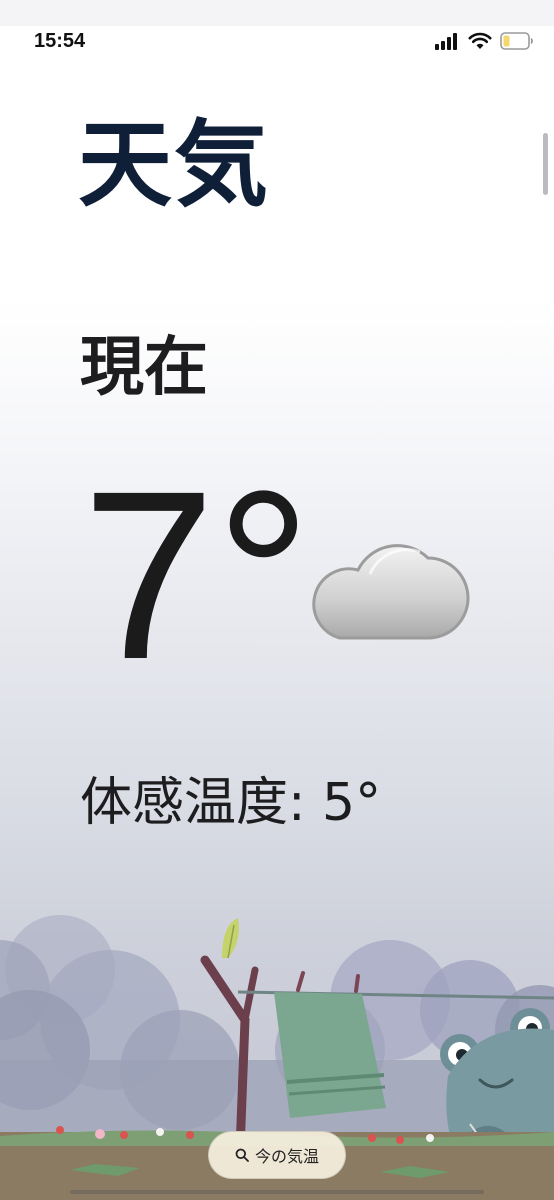  What do you see at coordinates (60, 41) in the screenshot?
I see `status-time: 15:54` at bounding box center [60, 41].